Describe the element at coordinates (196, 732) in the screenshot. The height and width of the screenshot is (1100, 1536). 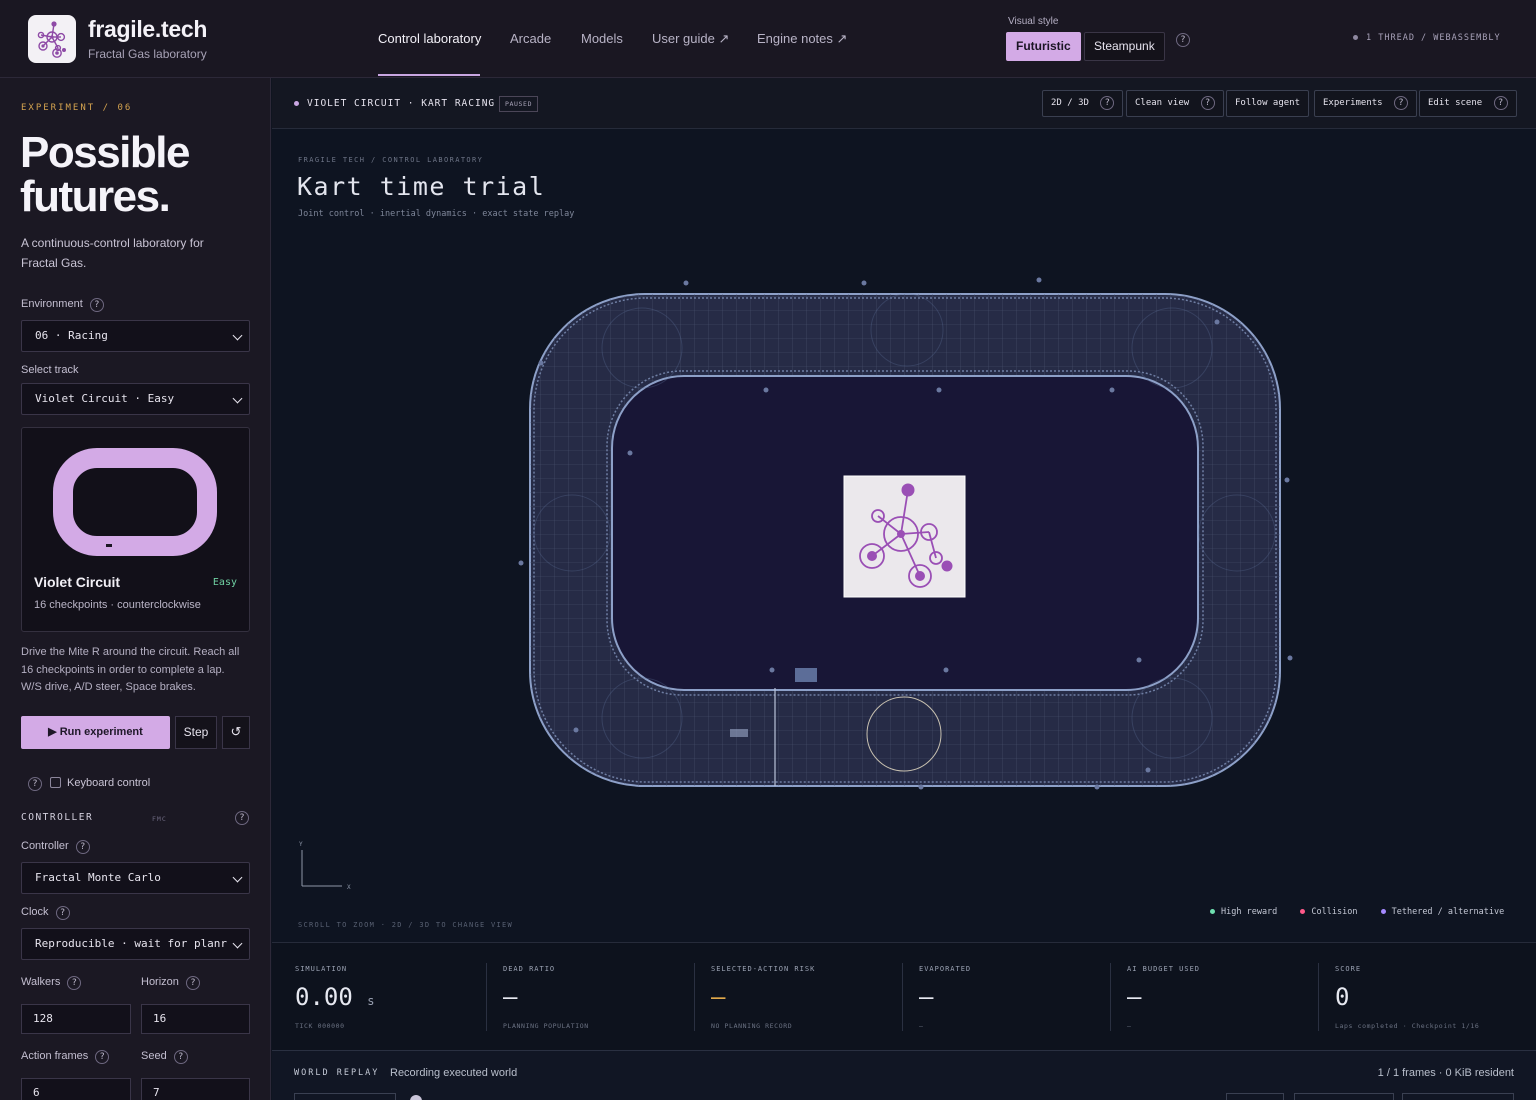
I see `step-button: Step` at that location.